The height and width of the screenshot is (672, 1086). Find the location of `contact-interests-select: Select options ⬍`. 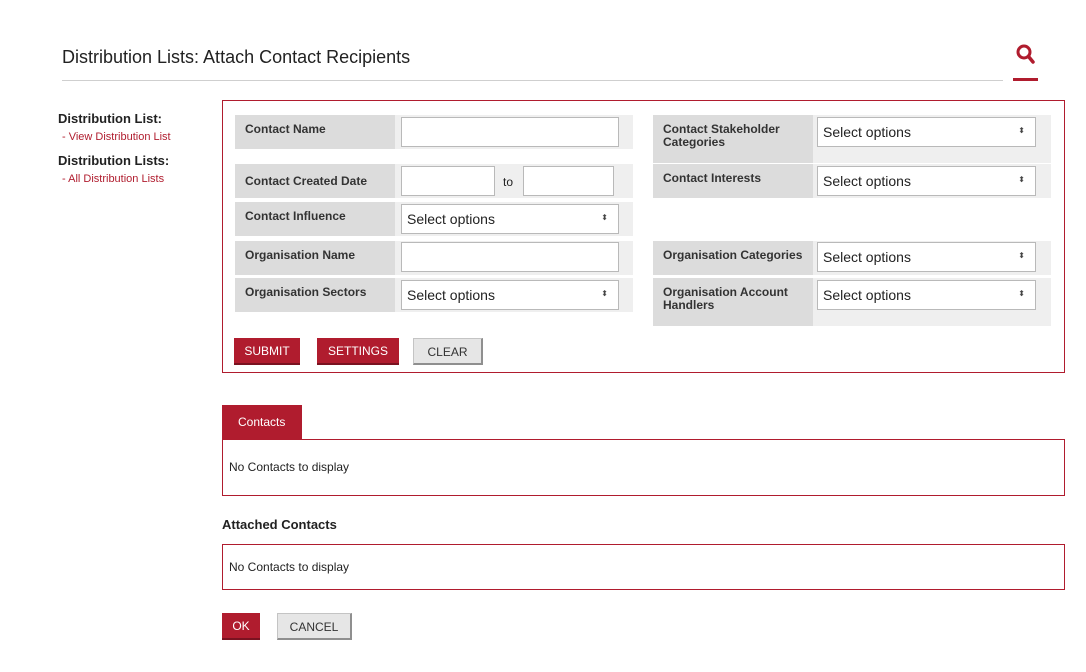

contact-interests-select: Select options ⬍ is located at coordinates (926, 181).